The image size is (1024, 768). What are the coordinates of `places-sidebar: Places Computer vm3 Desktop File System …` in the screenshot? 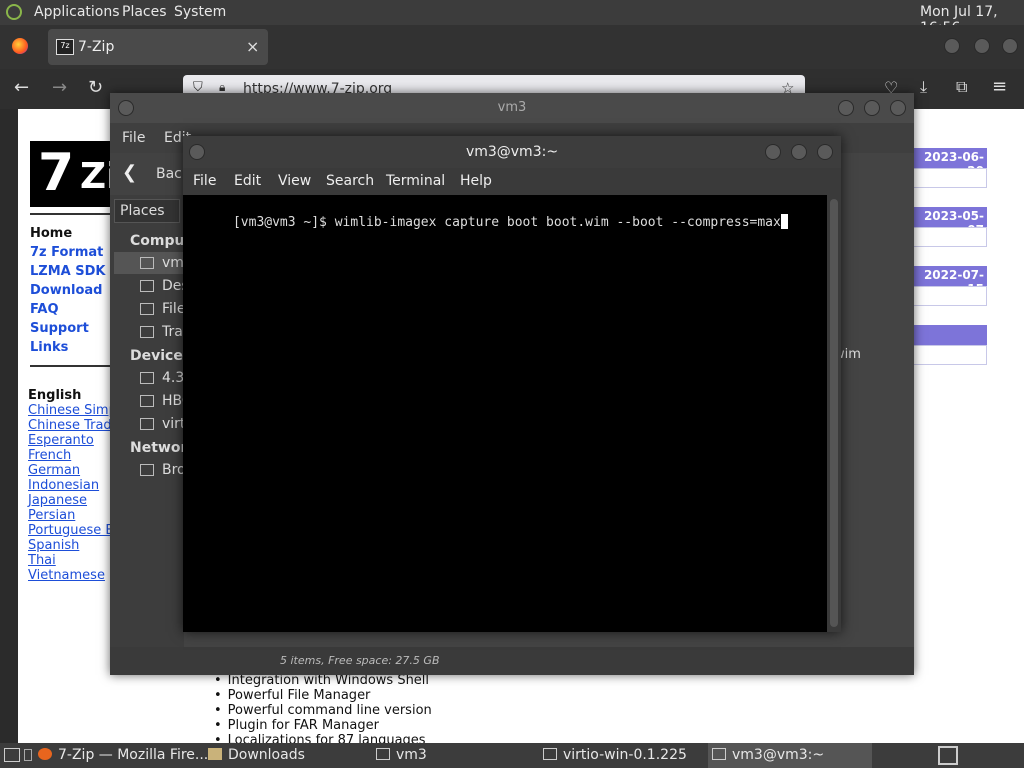 It's located at (147, 421).